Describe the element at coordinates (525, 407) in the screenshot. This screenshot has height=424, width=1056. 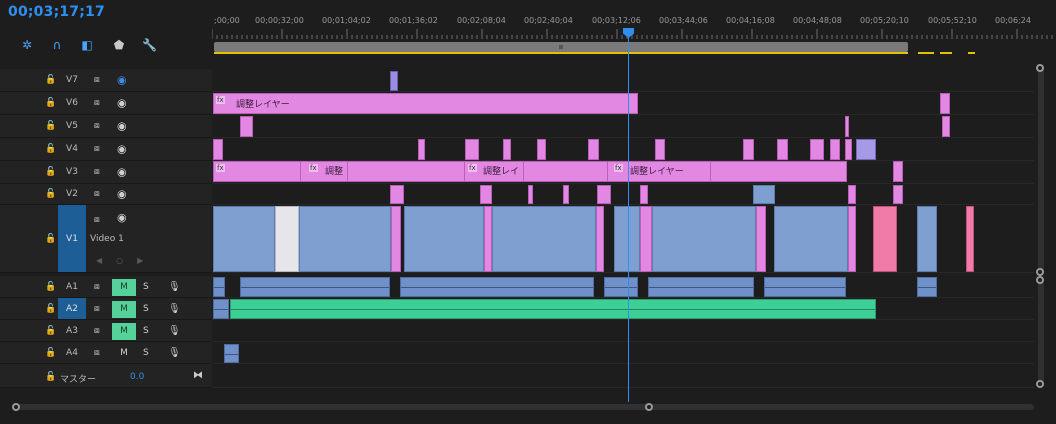
I see `horizontal-scroll-track` at that location.